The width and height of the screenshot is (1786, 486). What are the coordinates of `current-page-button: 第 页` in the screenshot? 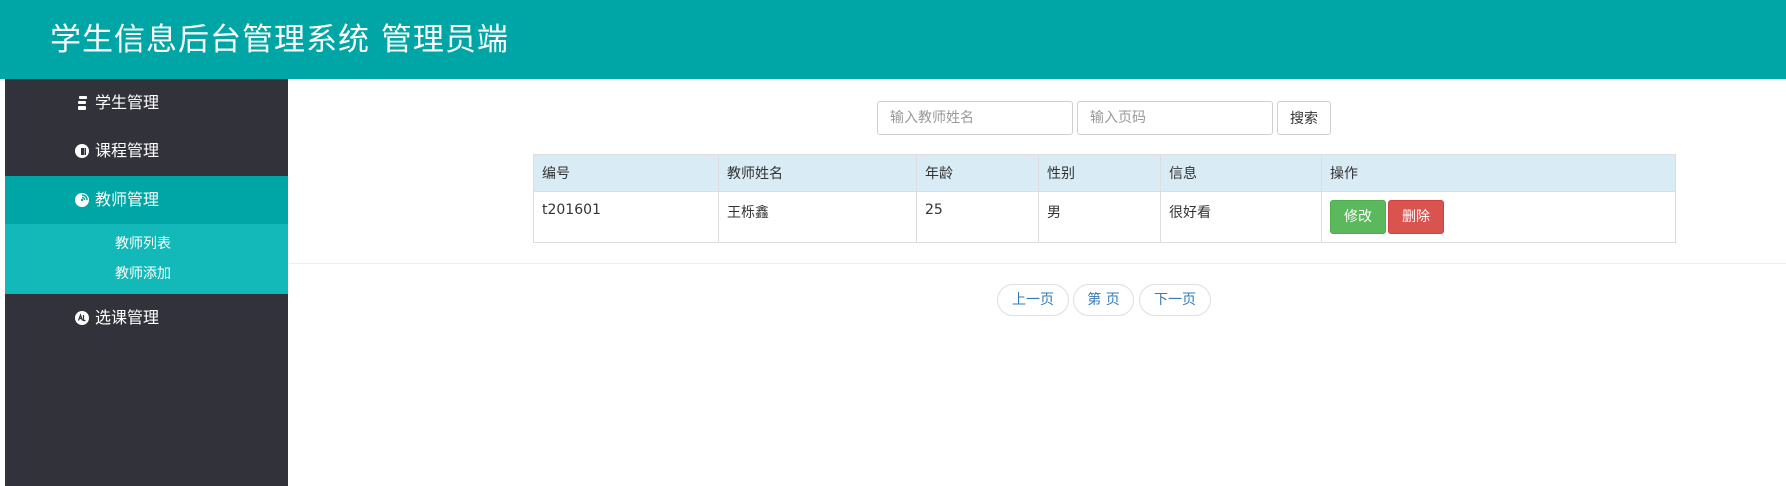 It's located at (1103, 300).